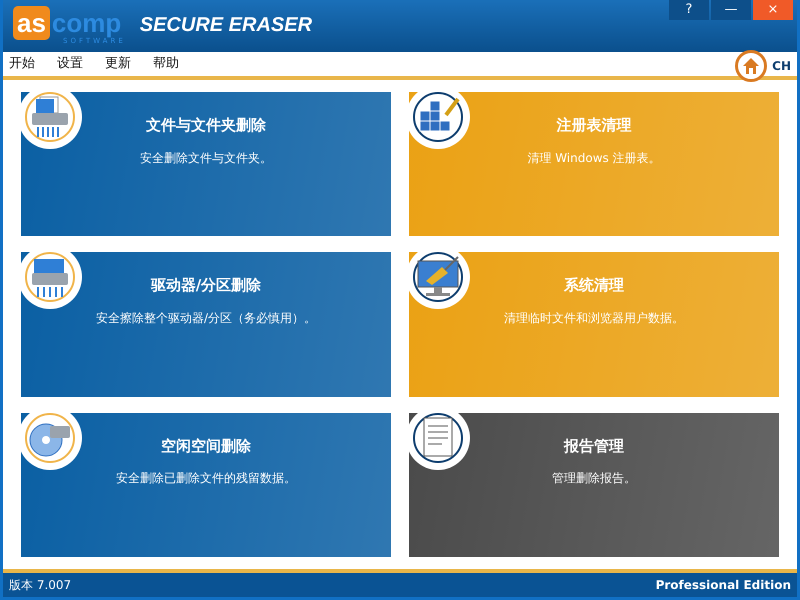 This screenshot has width=800, height=600. What do you see at coordinates (594, 158) in the screenshot?
I see `tile-description: 清理 Windows 注册表。` at bounding box center [594, 158].